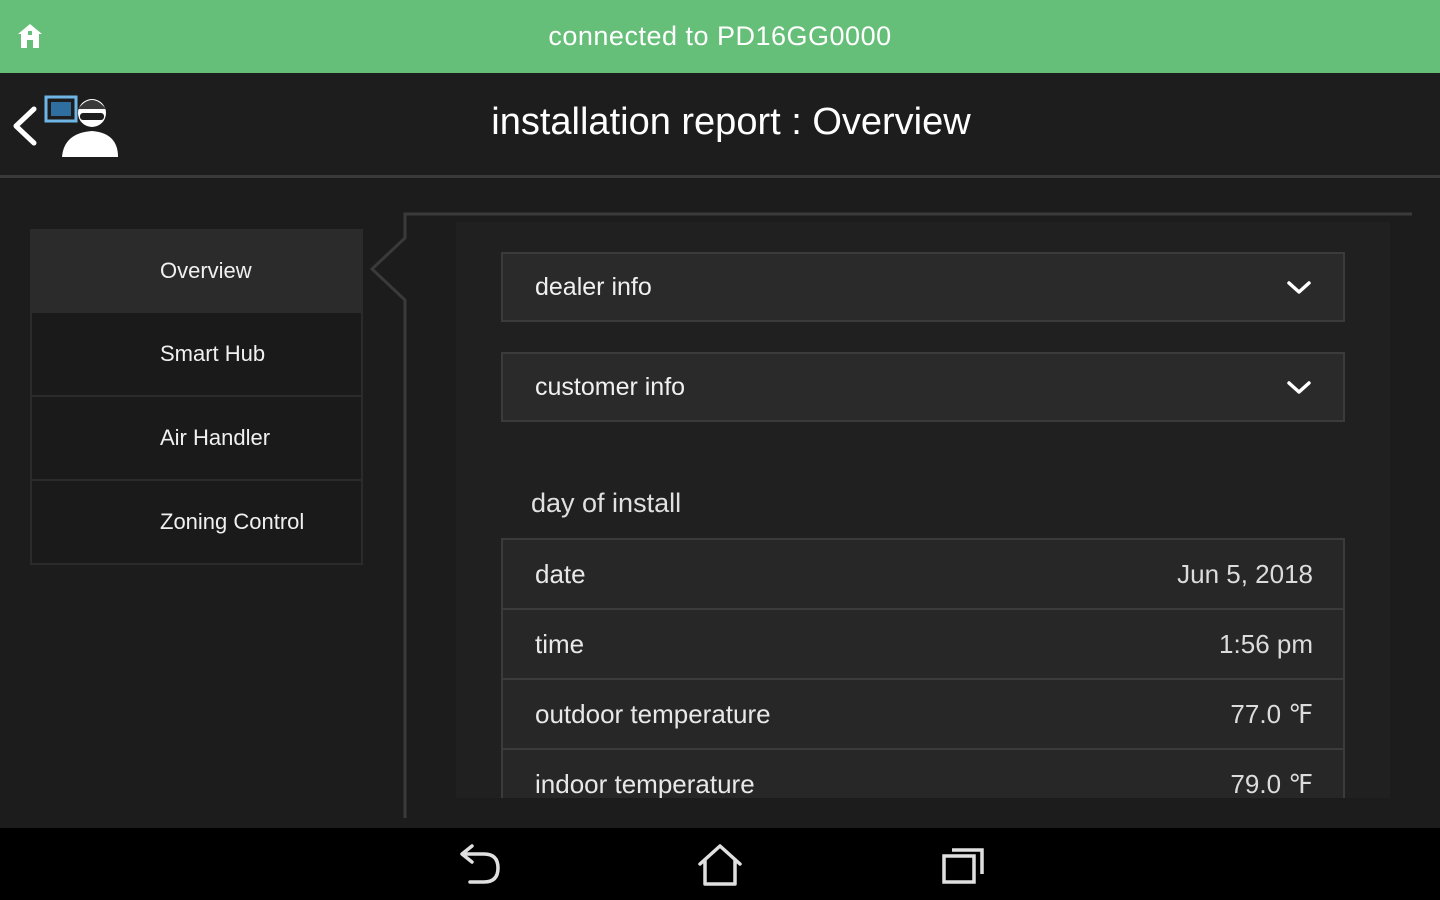 This screenshot has width=1440, height=900. What do you see at coordinates (1266, 643) in the screenshot?
I see `row-value: 1:56 pm` at bounding box center [1266, 643].